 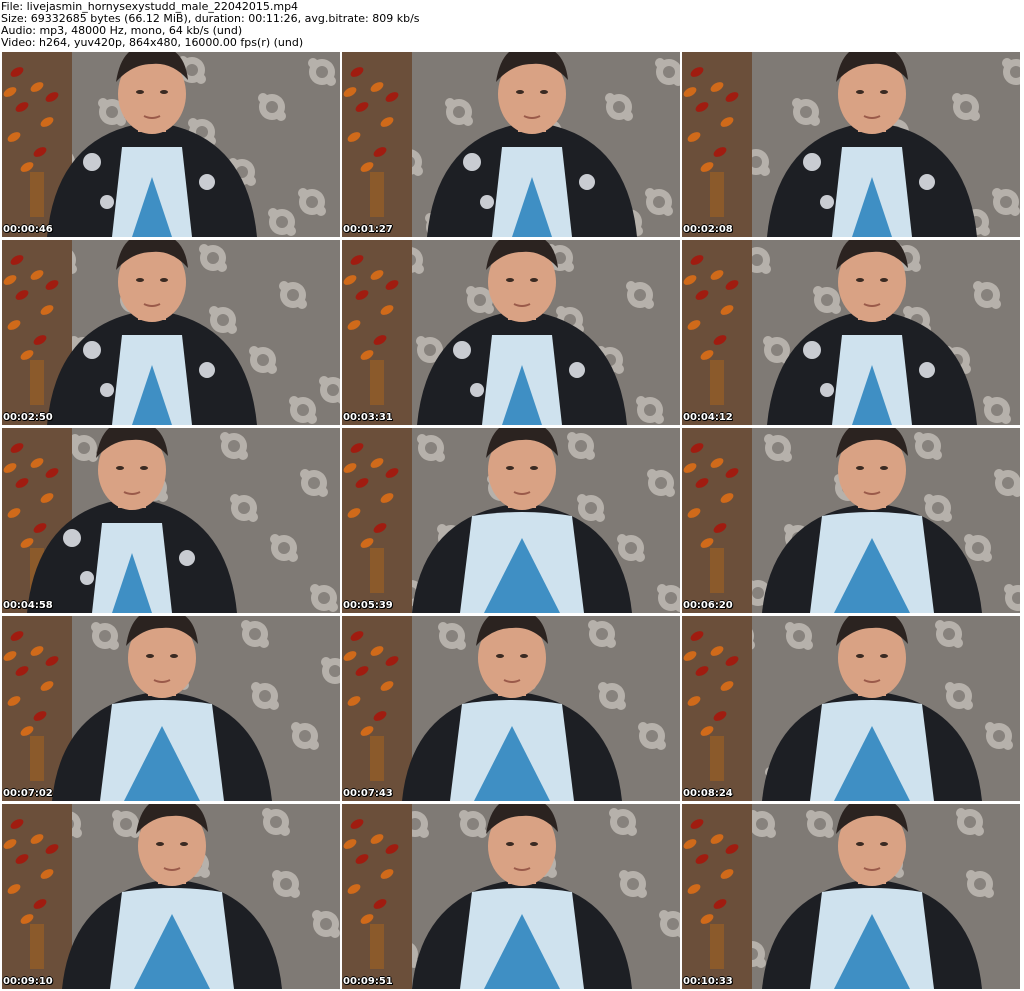 I want to click on video-thumbnail: 00:08:24, so click(x=851, y=708).